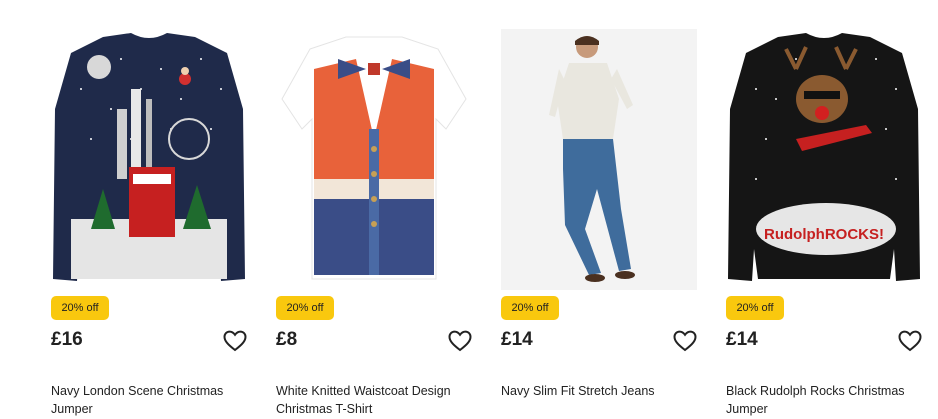 The width and height of the screenshot is (938, 419). I want to click on product-title: Navy London Scene Christmas Jumper, so click(150, 400).